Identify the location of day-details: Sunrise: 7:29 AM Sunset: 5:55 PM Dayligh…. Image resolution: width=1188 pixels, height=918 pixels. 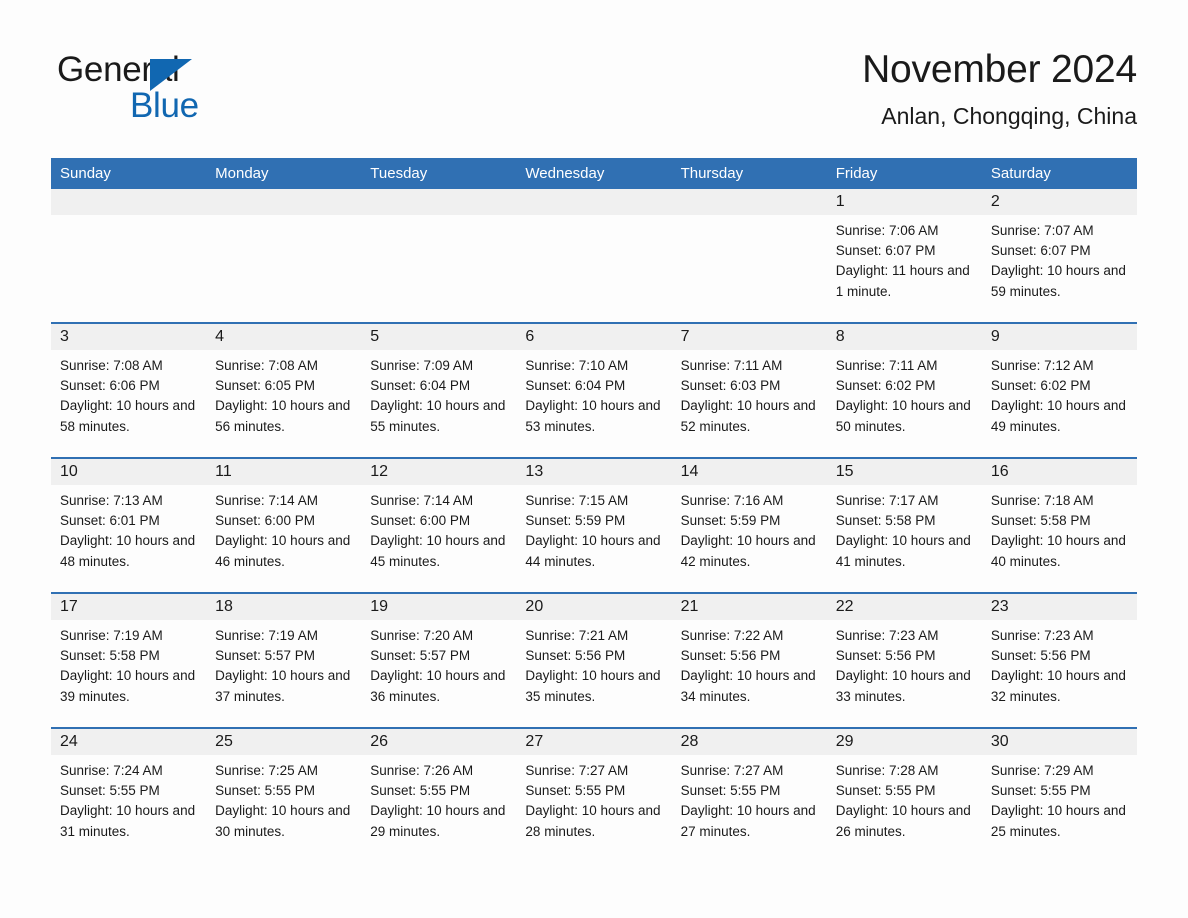
(1059, 798).